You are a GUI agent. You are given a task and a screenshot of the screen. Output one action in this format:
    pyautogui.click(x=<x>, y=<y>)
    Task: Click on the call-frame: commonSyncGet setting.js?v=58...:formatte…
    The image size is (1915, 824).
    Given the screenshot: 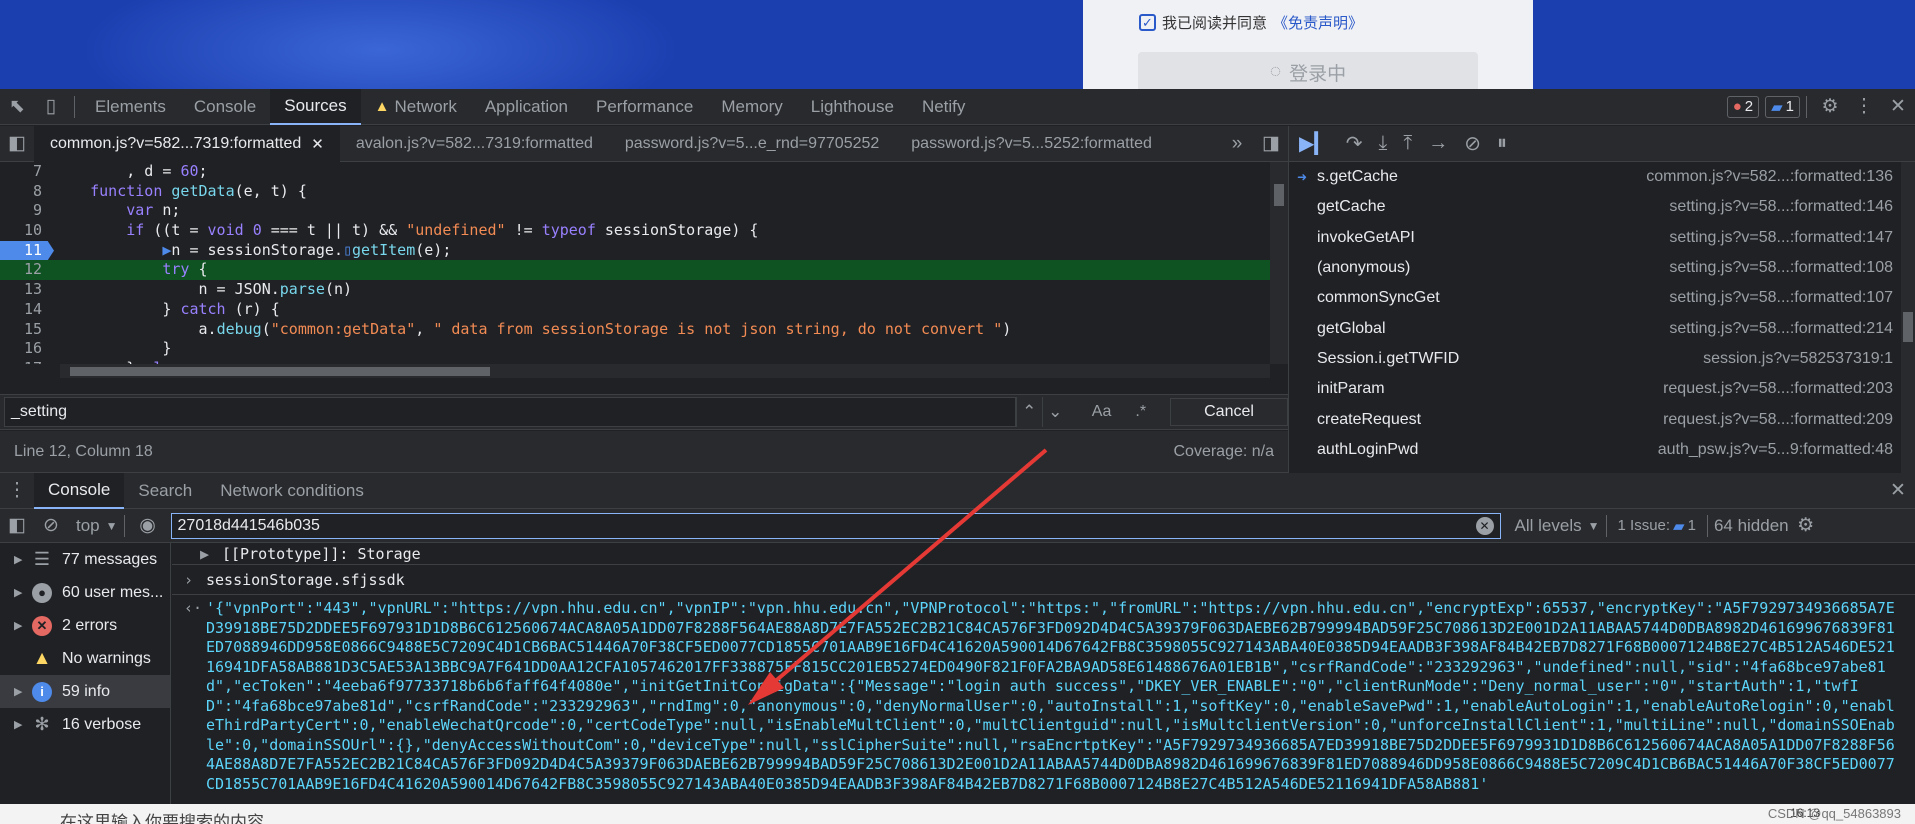 What is the action you would take?
    pyautogui.click(x=1602, y=298)
    